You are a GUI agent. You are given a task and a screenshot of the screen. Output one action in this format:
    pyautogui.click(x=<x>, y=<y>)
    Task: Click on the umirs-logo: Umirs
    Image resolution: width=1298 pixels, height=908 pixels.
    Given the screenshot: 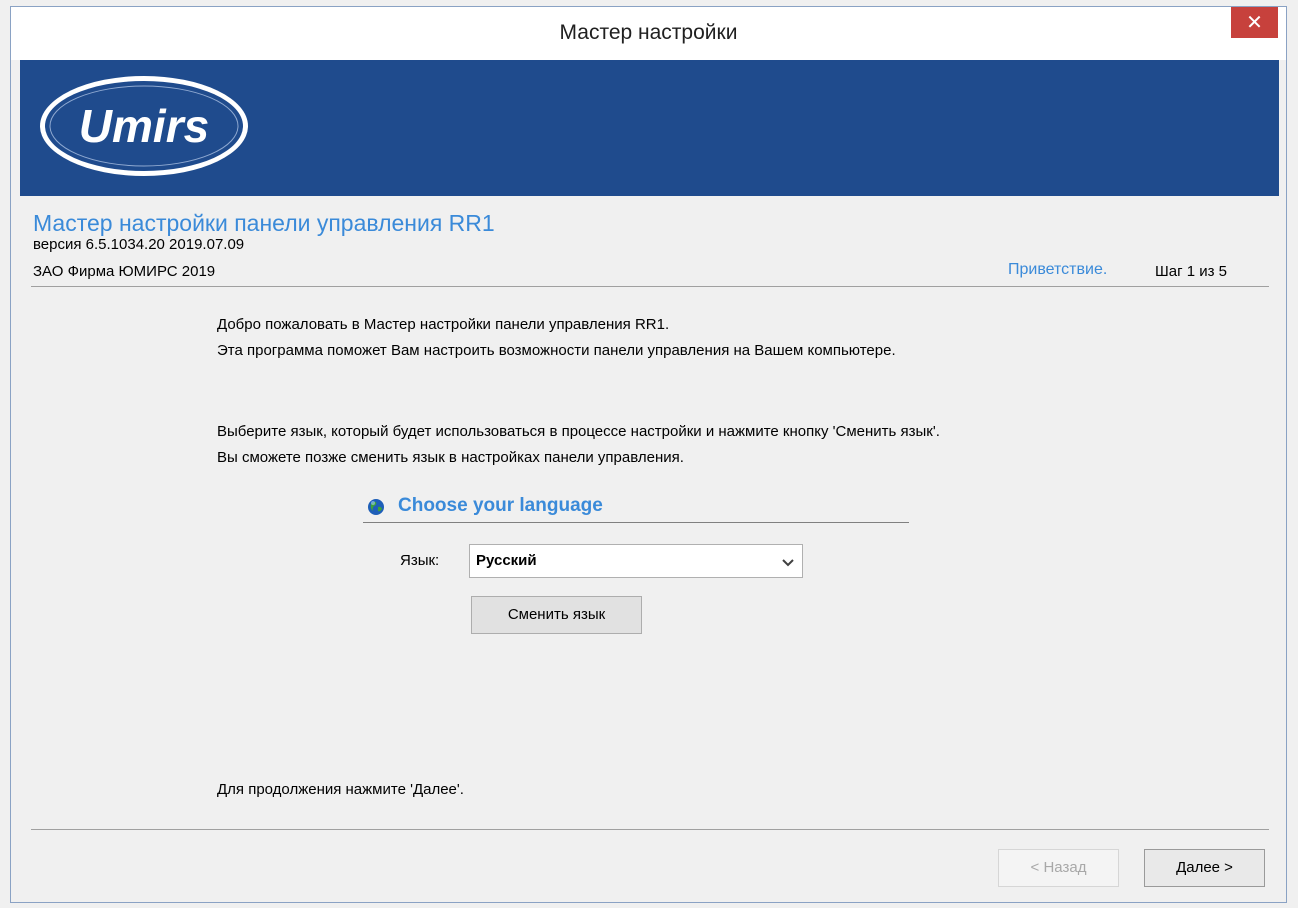 What is the action you would take?
    pyautogui.click(x=144, y=128)
    